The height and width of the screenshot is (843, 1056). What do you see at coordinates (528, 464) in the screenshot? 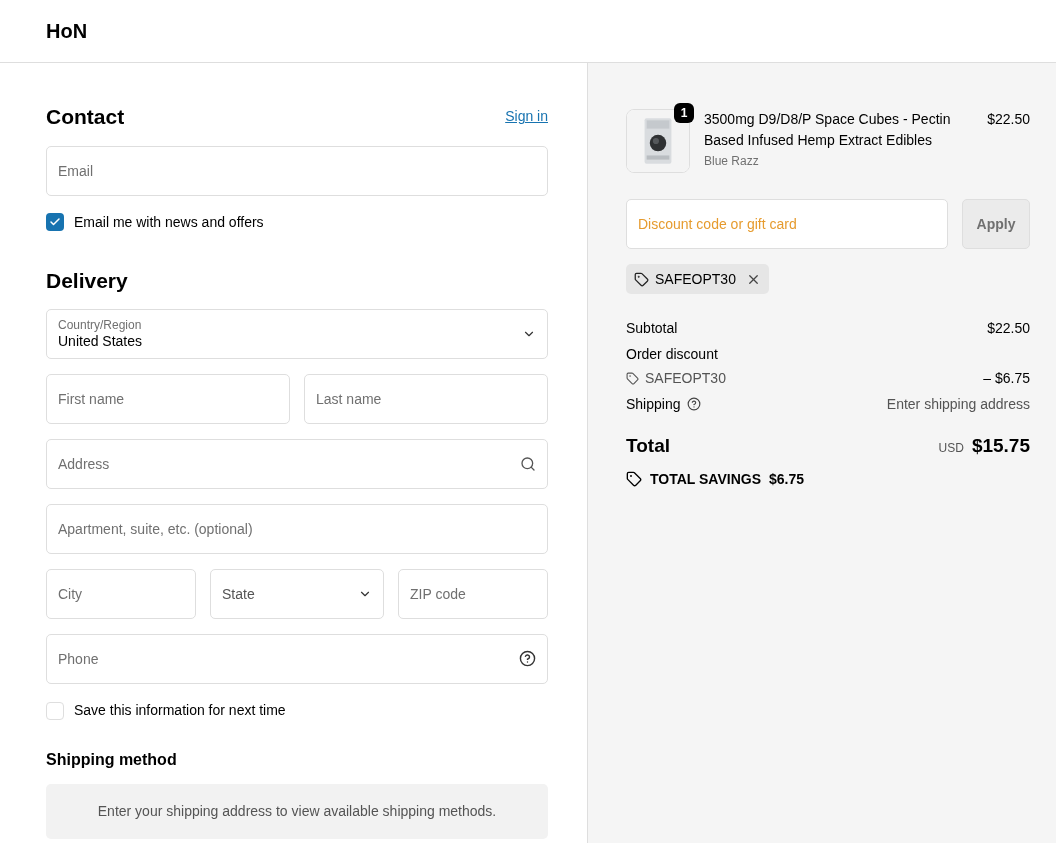
I see `search-icon` at bounding box center [528, 464].